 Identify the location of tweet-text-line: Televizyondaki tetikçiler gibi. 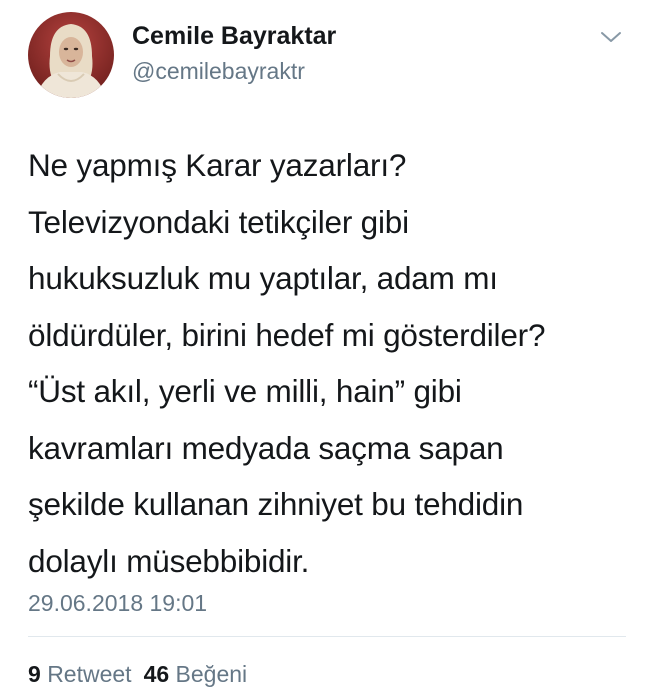
(218, 221).